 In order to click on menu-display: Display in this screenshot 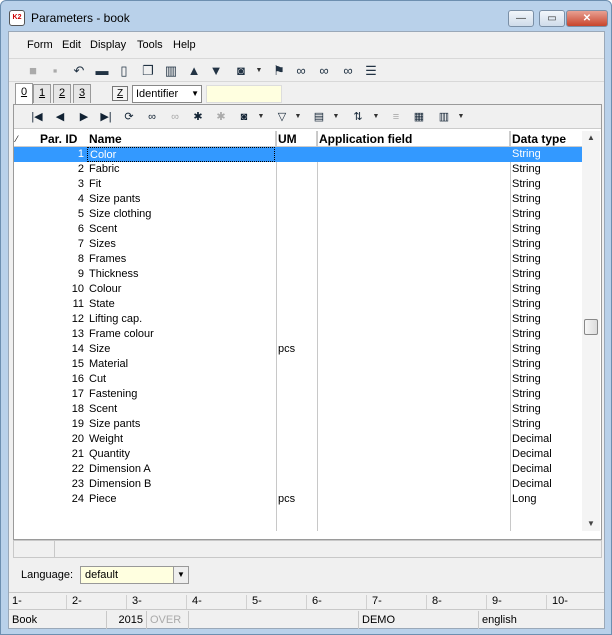, I will do `click(108, 45)`.